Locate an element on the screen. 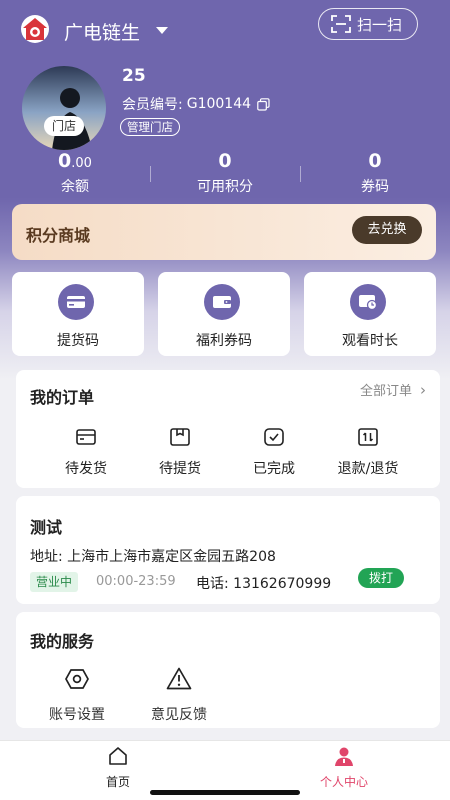 This screenshot has width=450, height=800. settings-icon is located at coordinates (77, 679).